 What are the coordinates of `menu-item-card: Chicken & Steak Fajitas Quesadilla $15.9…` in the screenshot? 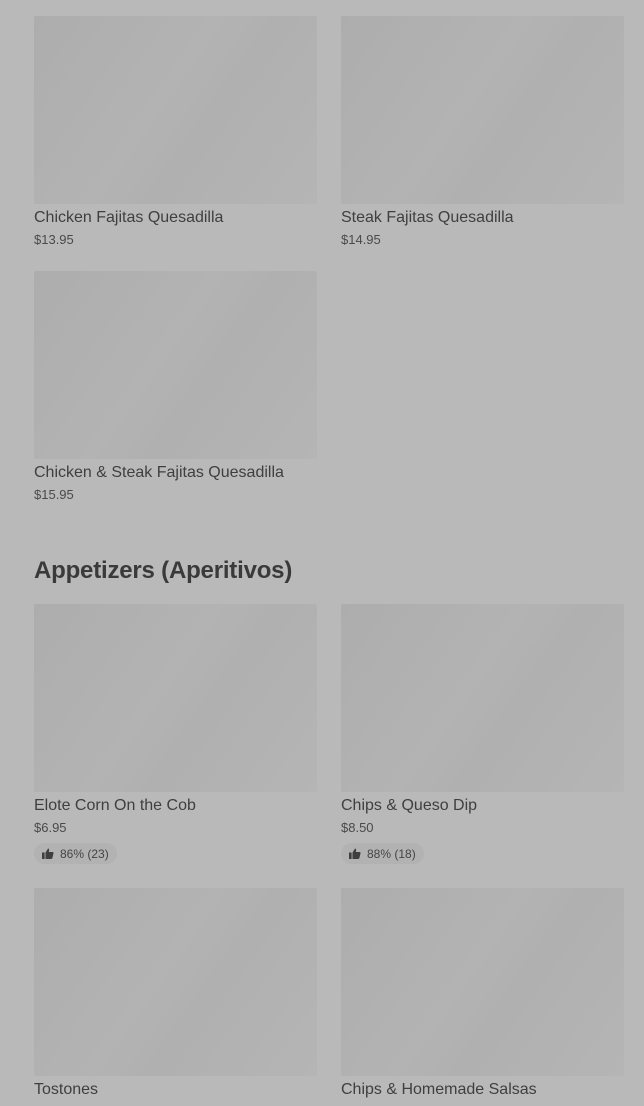 It's located at (175, 386).